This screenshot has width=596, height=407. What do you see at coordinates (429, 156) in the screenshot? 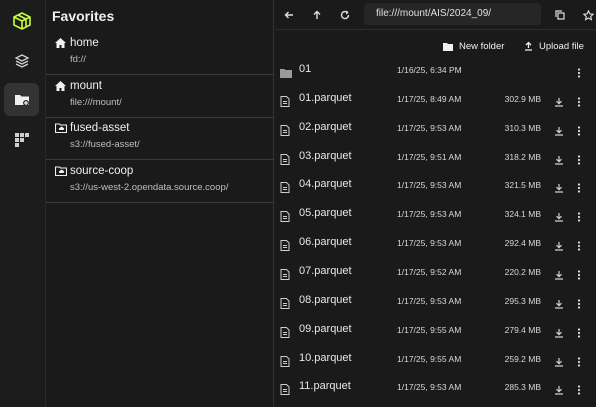
I see `file-date: 1/17/25, 9:51 AM` at bounding box center [429, 156].